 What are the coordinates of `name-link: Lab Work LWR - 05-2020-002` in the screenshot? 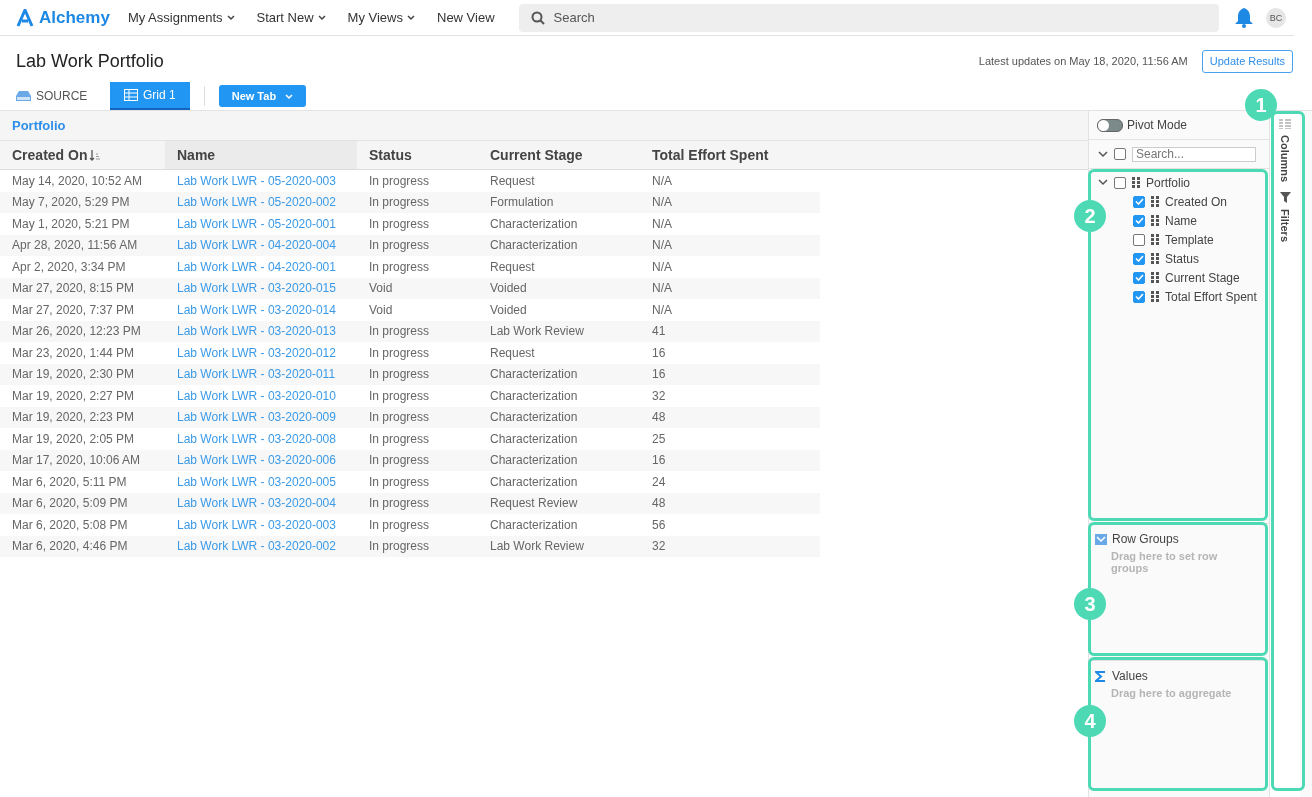 It's located at (261, 202).